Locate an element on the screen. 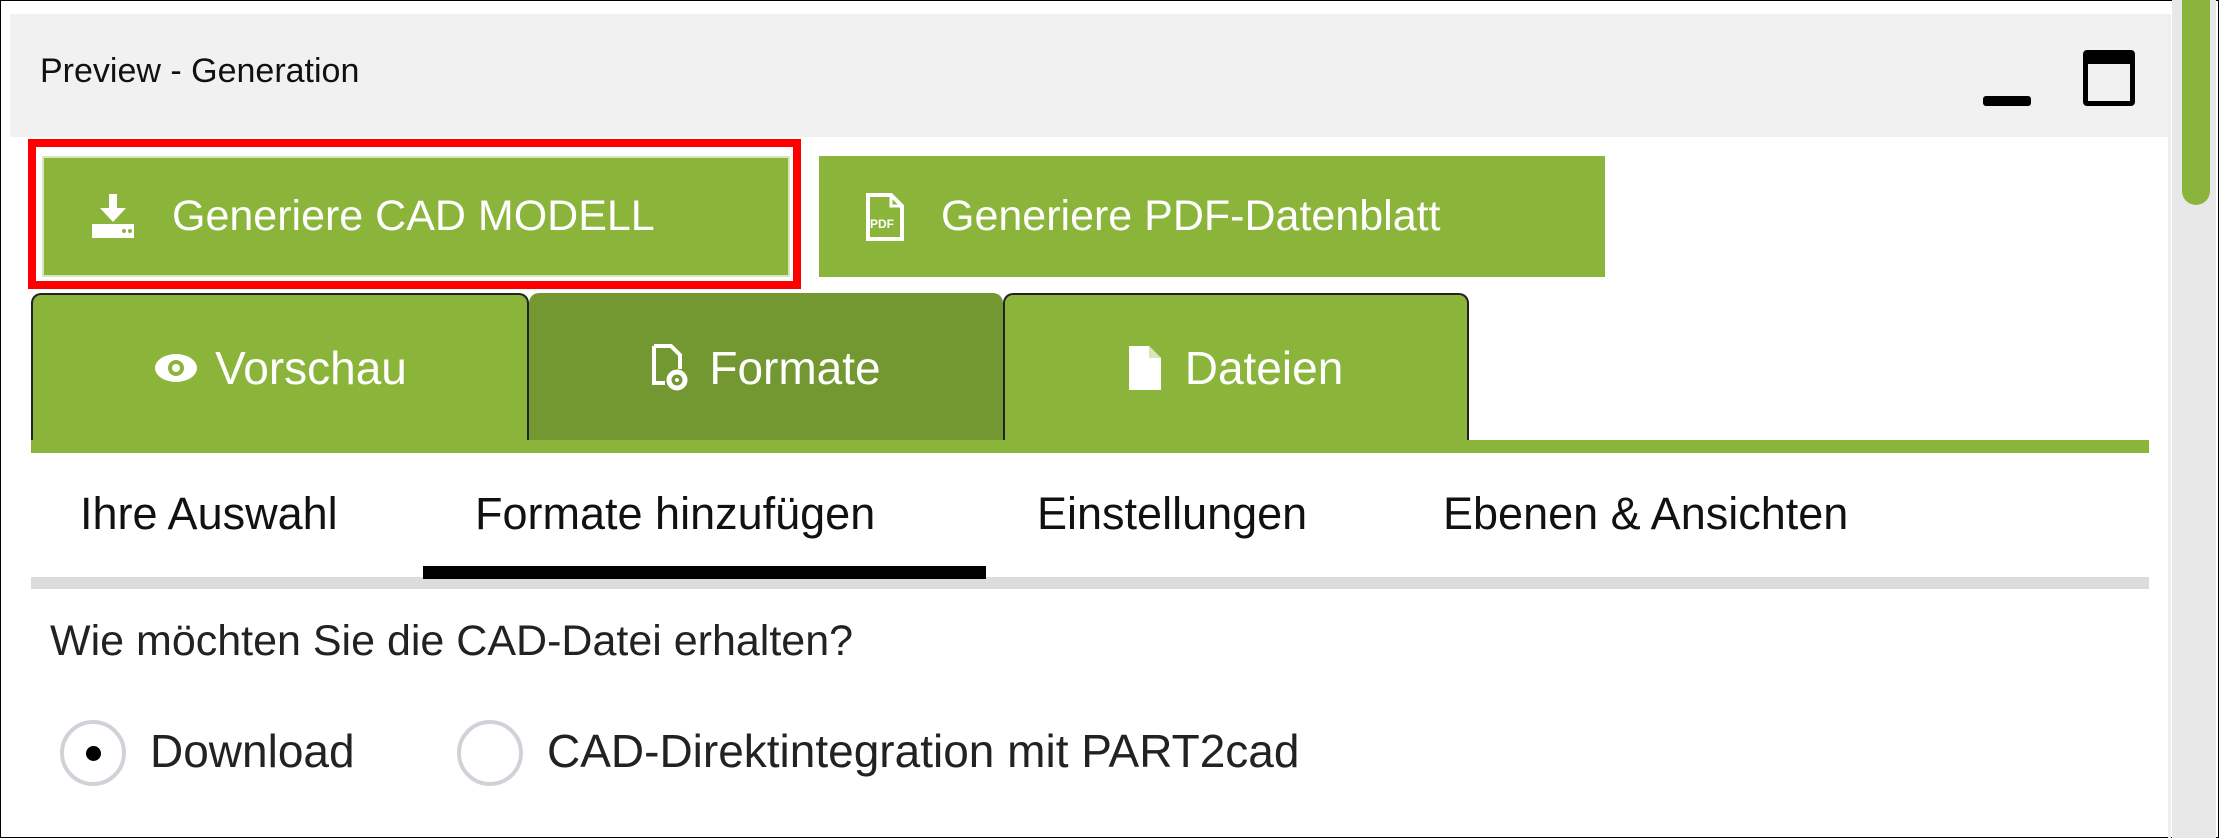 The height and width of the screenshot is (838, 2219). subtab-ihre-auswahl: Ihre Auswahl is located at coordinates (209, 514).